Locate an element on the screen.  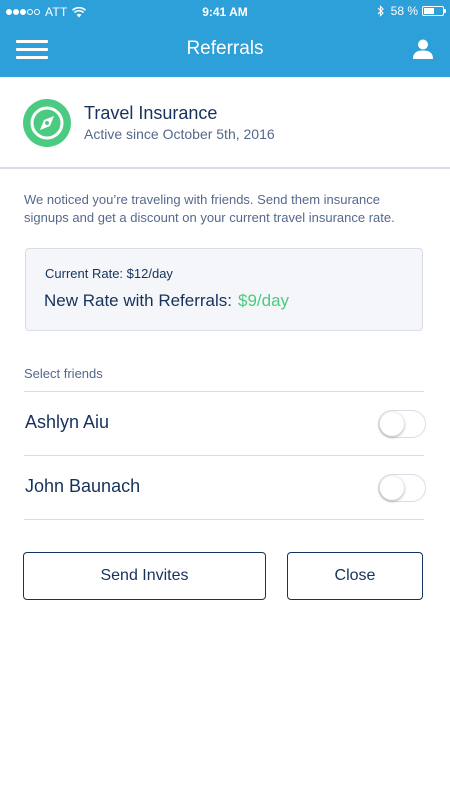
status-bar: ATT 9:41 AM 58 % is located at coordinates (225, 12).